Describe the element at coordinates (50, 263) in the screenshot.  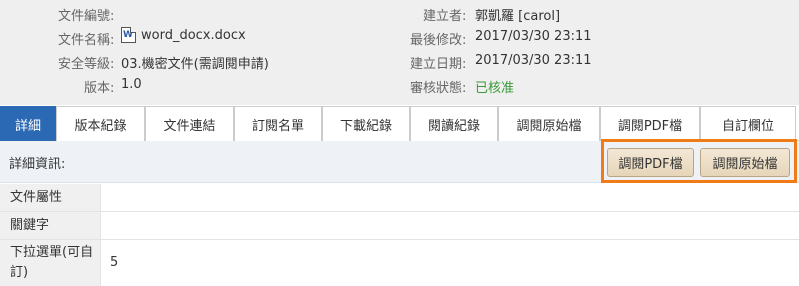
I see `detail-row-label: 下拉選單(可自訂)` at that location.